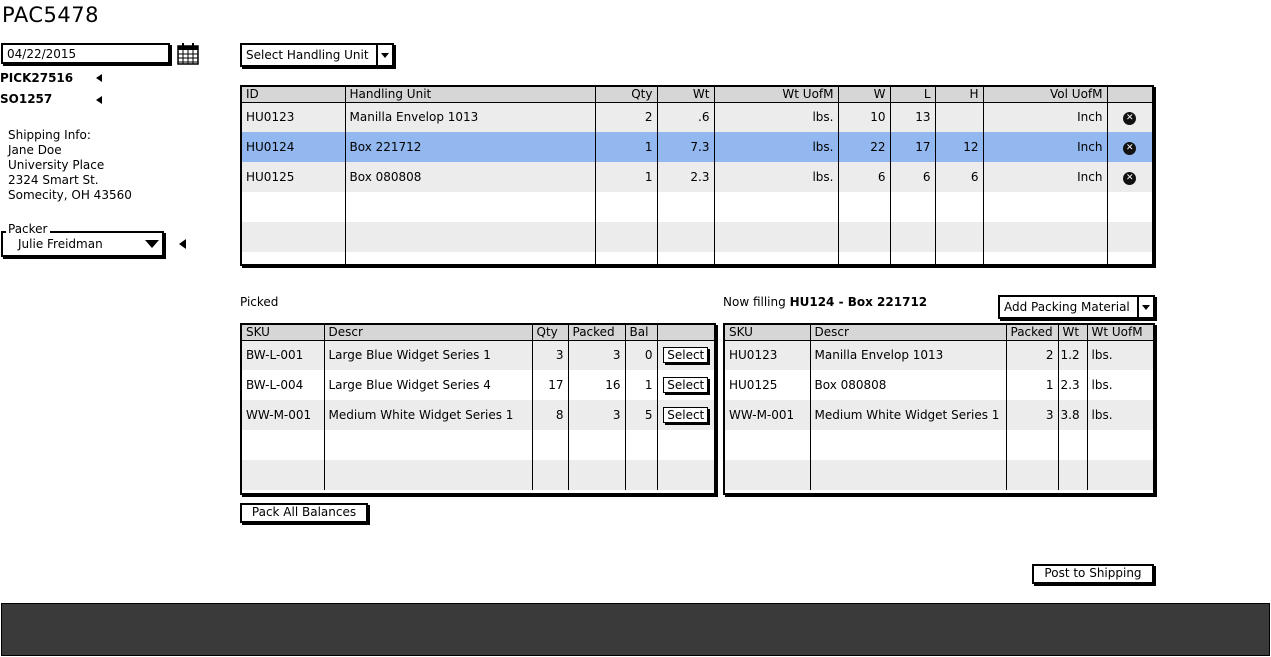  I want to click on table-header: SKU Descr Qty Packed Bal, so click(478, 333).